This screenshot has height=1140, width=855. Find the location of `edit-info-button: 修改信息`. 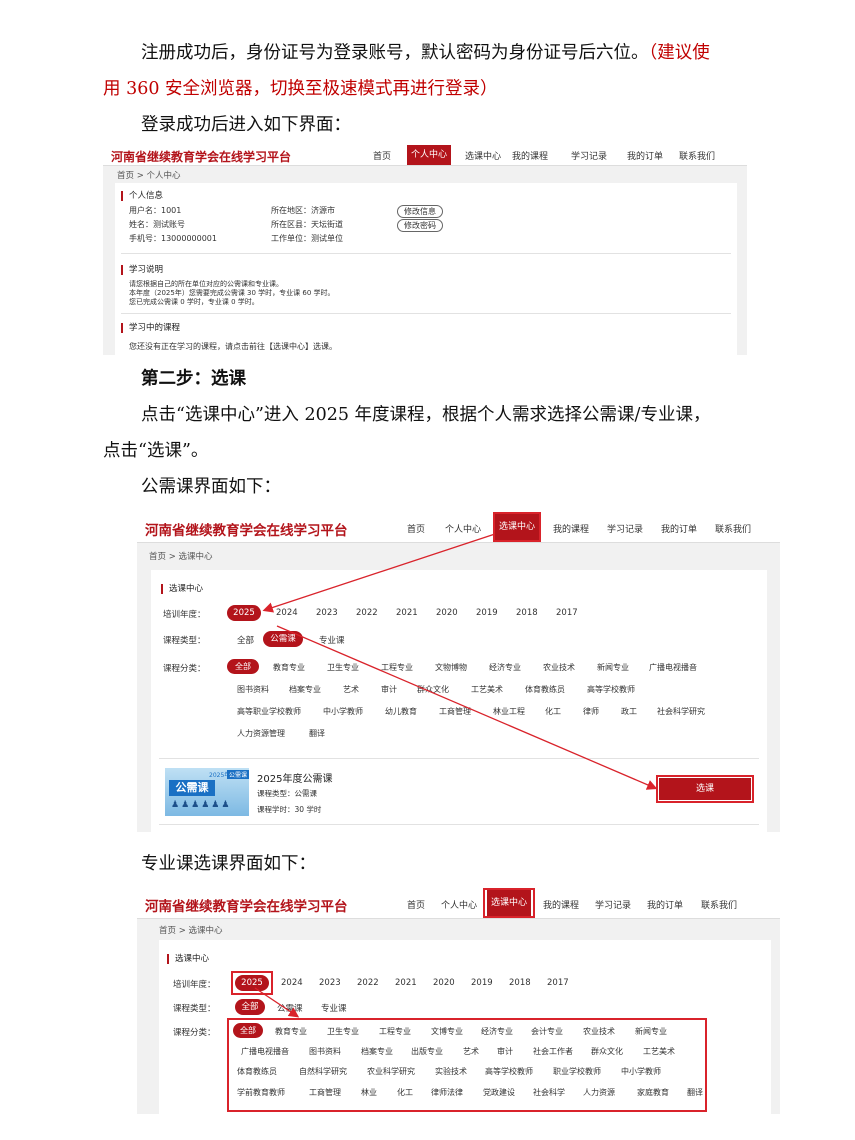

edit-info-button: 修改信息 is located at coordinates (420, 211).